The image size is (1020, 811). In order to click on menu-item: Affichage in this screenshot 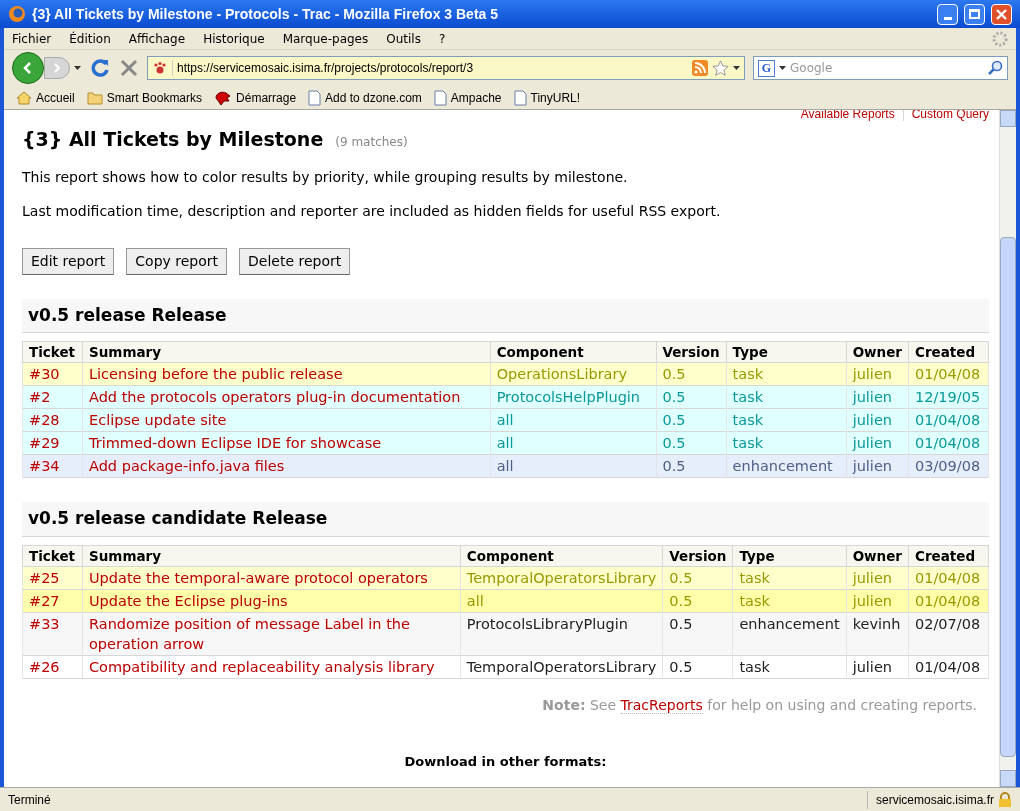, I will do `click(157, 38)`.